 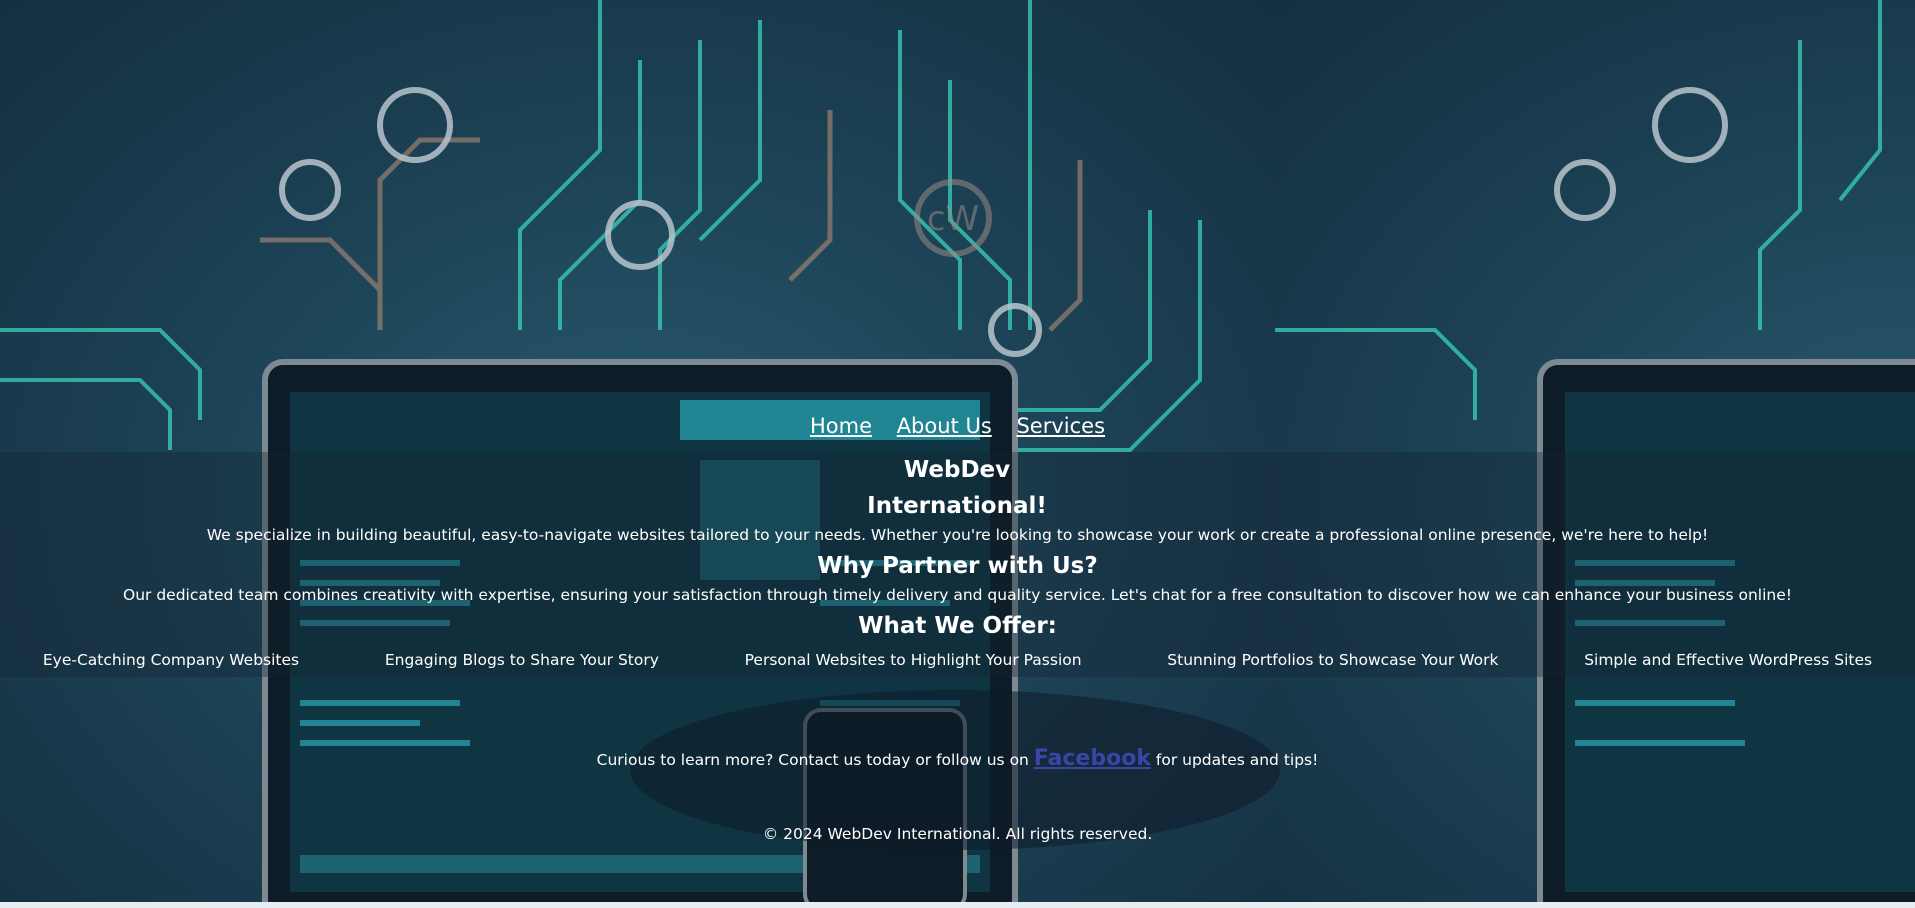 What do you see at coordinates (957, 566) in the screenshot?
I see `why-heading: Why Partner with Us?` at bounding box center [957, 566].